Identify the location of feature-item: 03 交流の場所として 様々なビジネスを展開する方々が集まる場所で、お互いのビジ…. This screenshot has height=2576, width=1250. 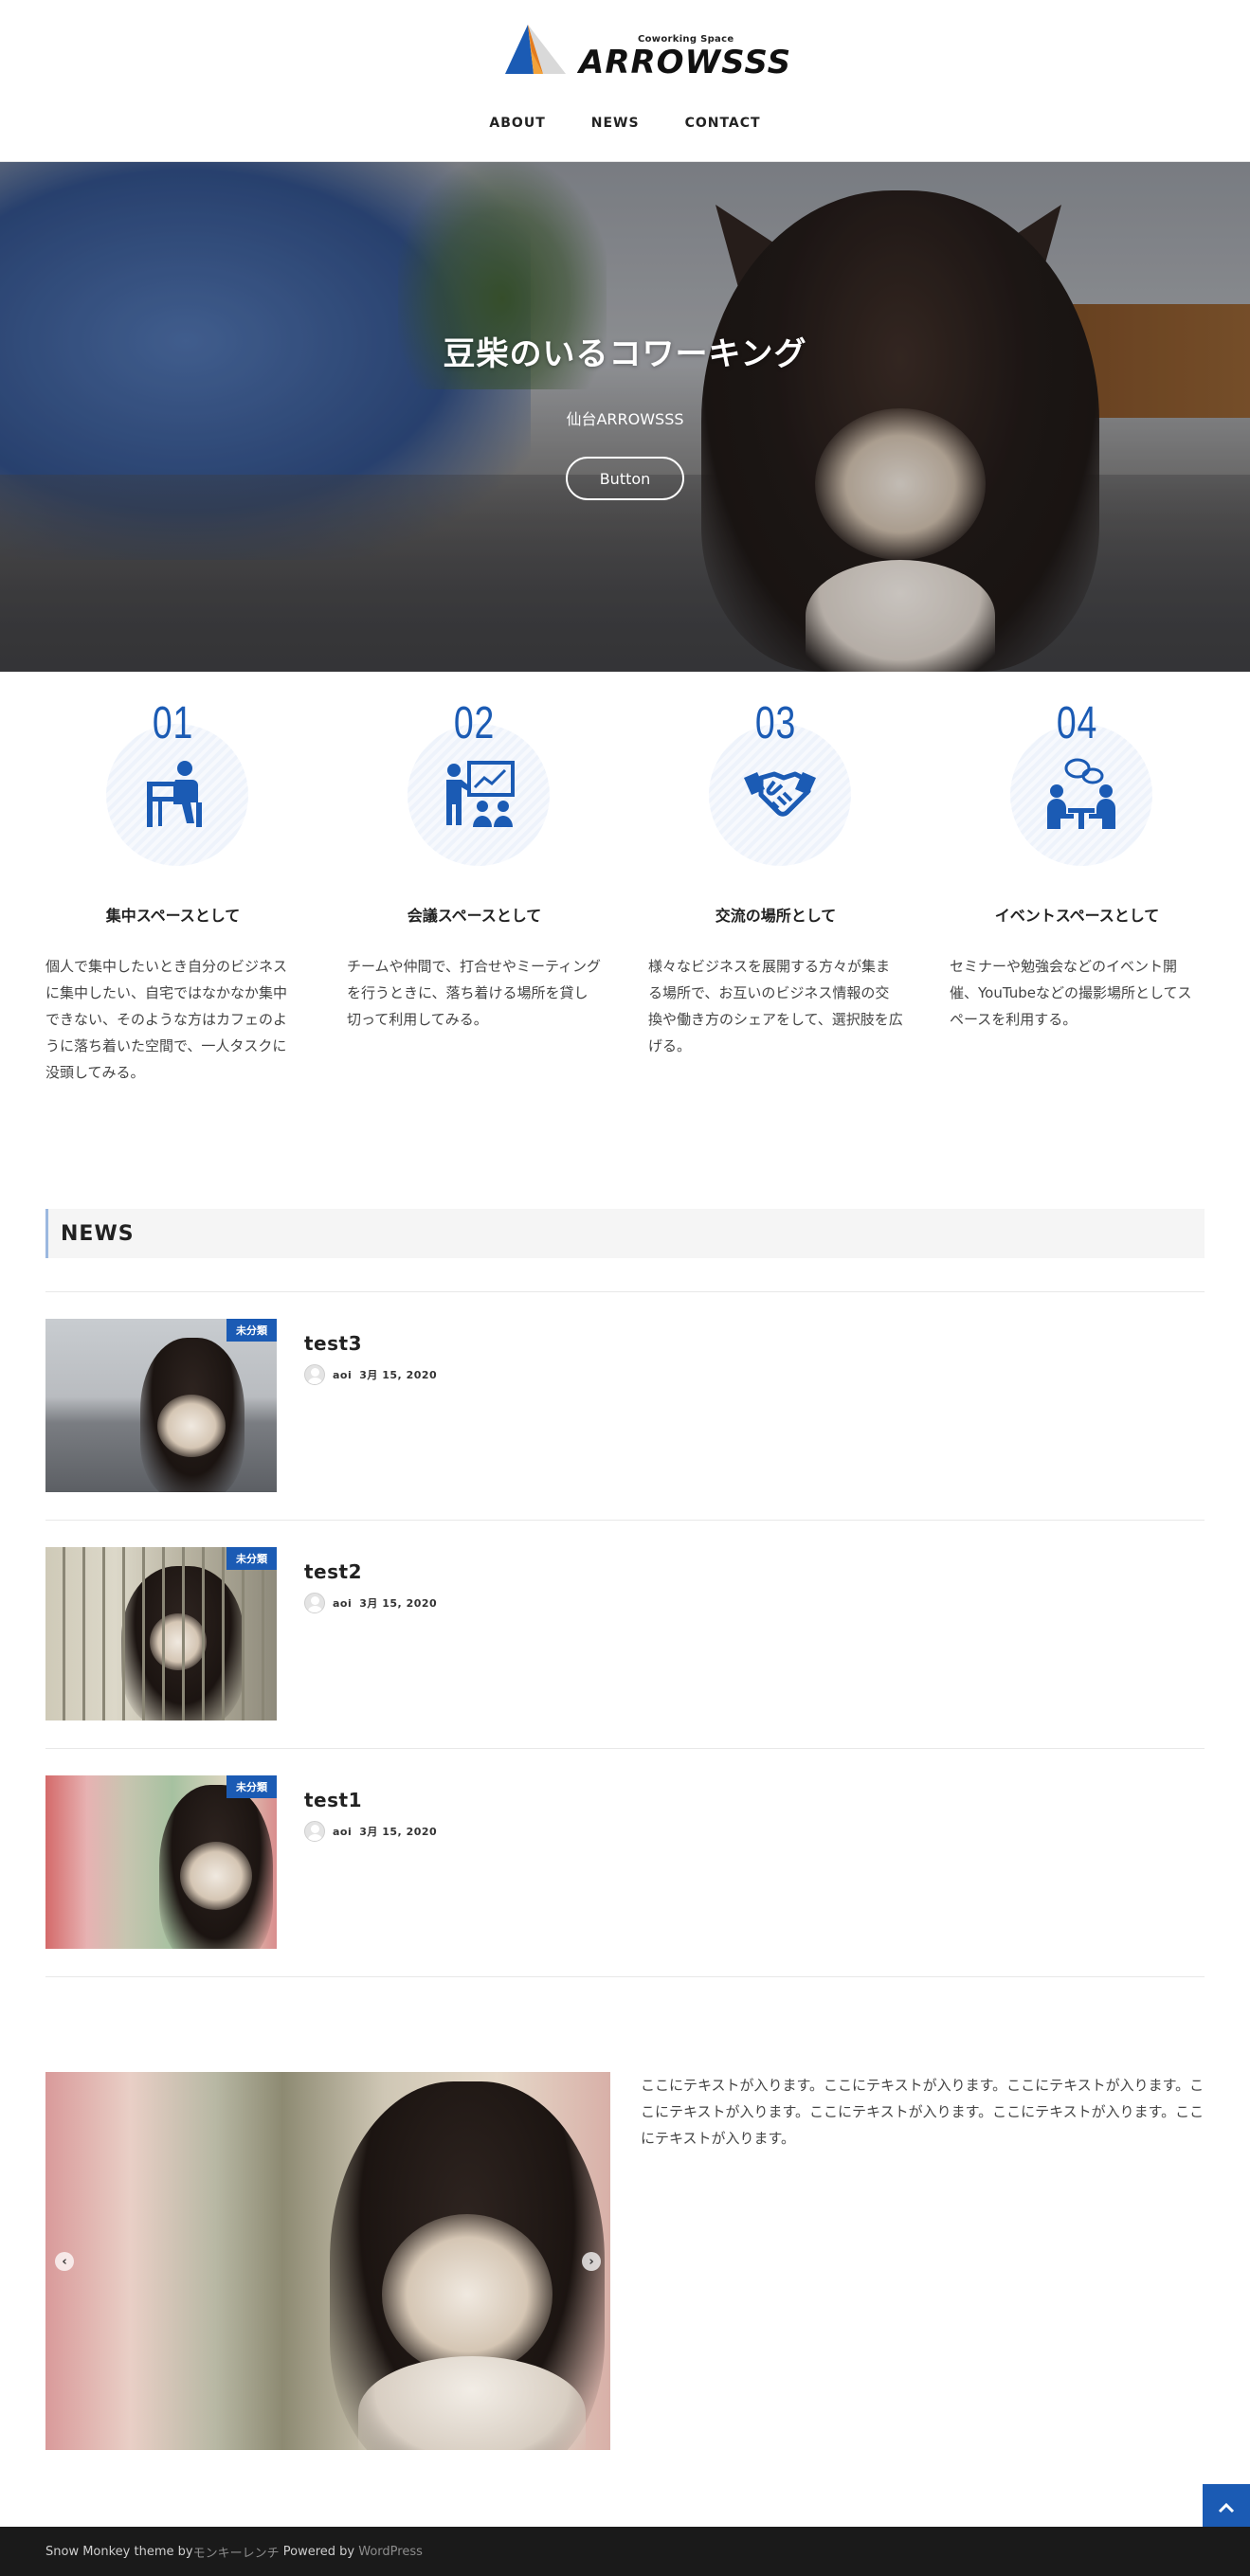
(775, 890).